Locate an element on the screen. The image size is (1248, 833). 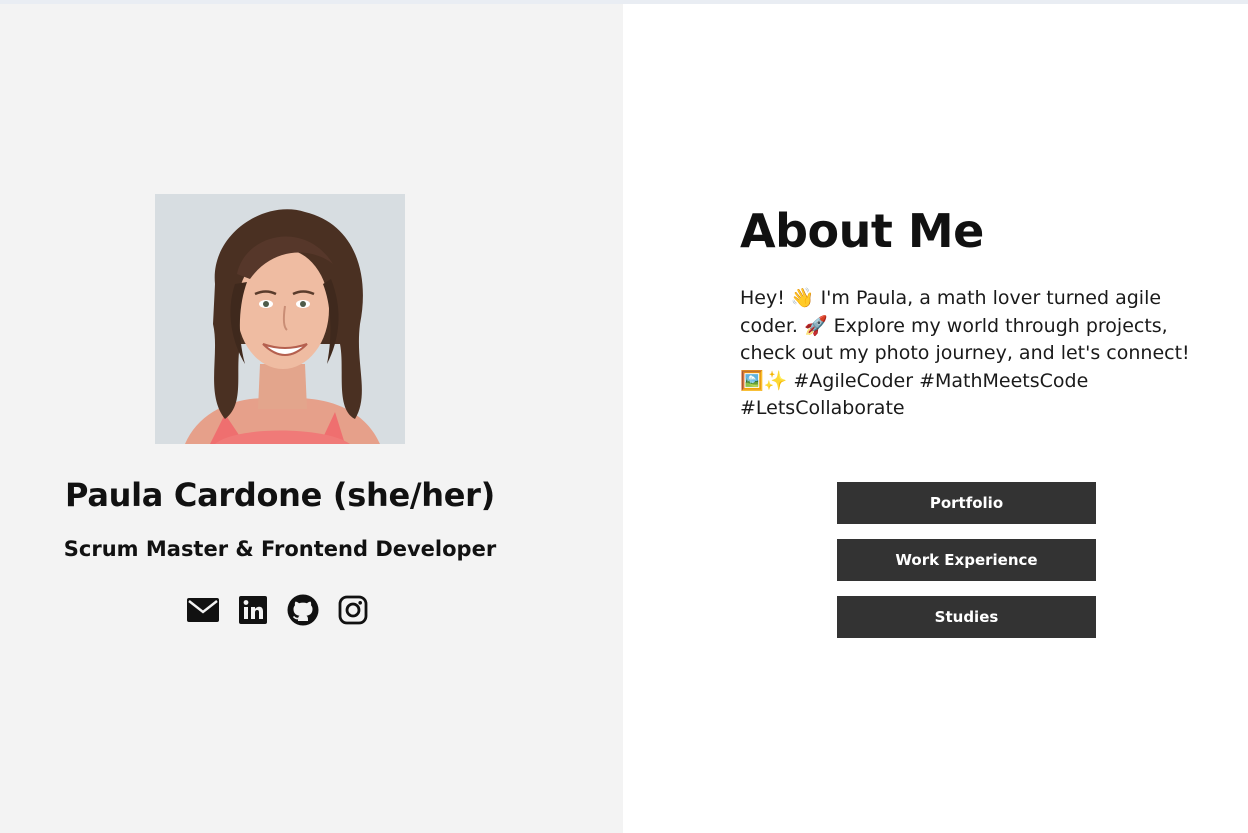
email-link is located at coordinates (203, 610).